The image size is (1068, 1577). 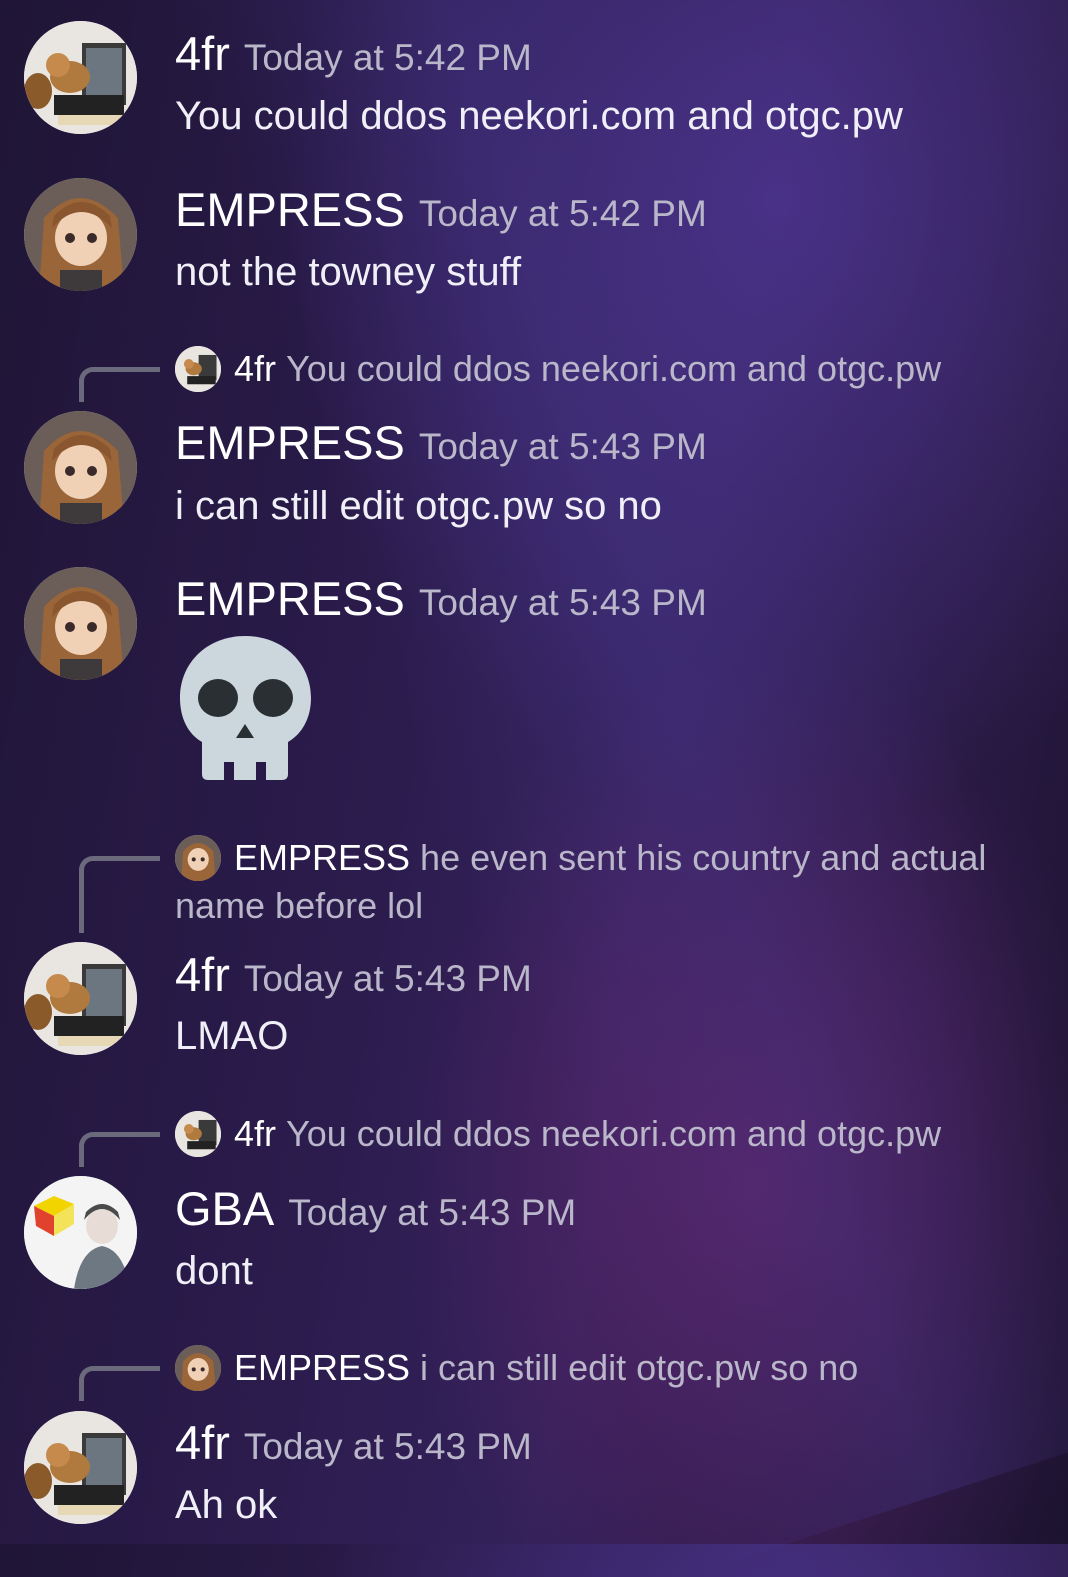 I want to click on message-text: dont, so click(x=214, y=1271).